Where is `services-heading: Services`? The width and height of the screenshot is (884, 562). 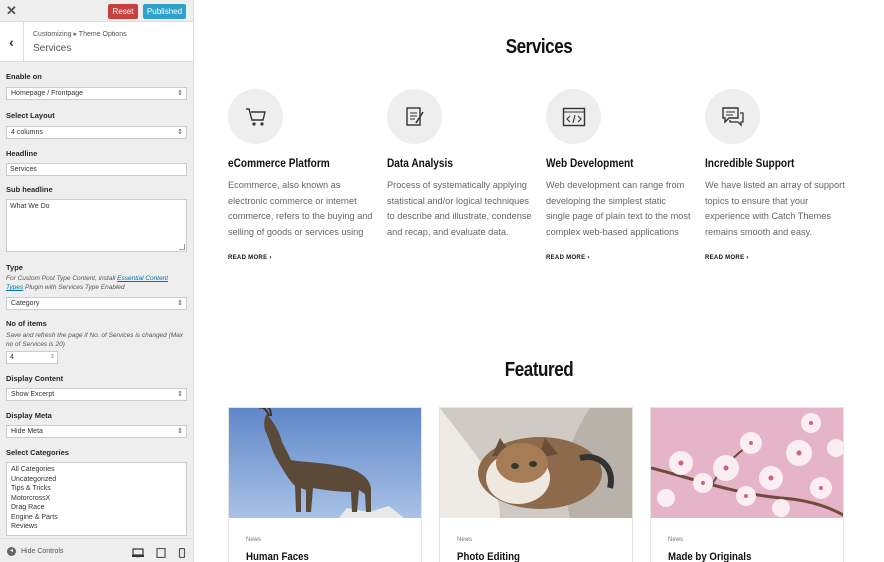
services-heading: Services is located at coordinates (539, 47).